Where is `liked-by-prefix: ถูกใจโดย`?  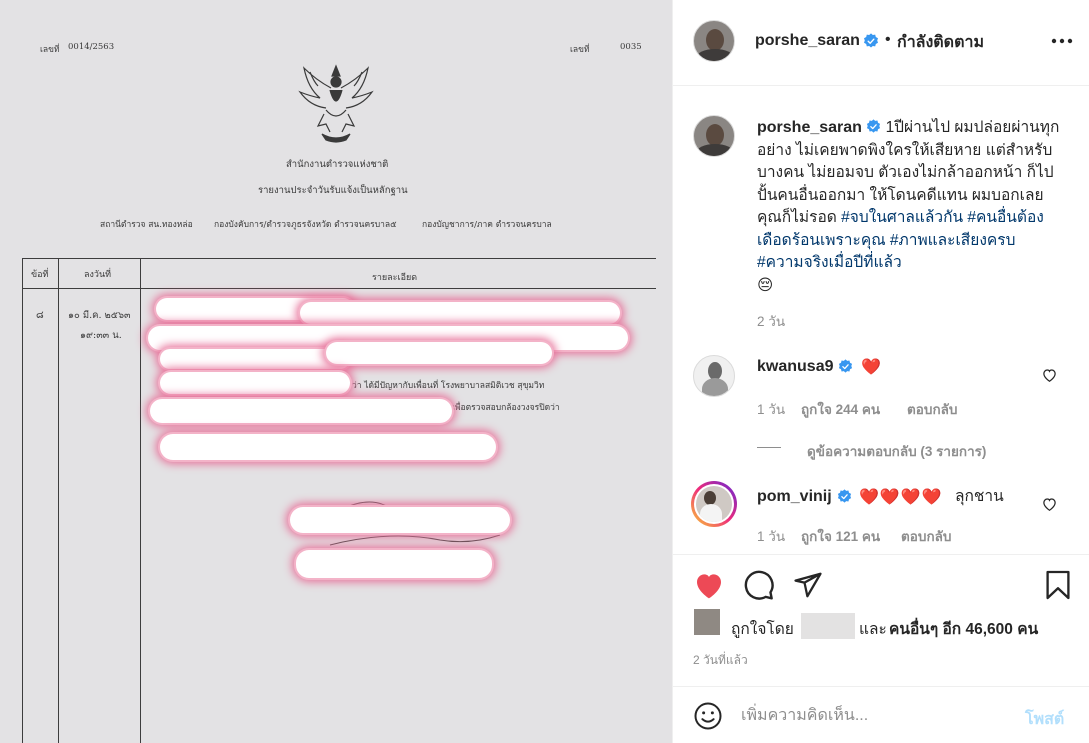 liked-by-prefix: ถูกใจโดย is located at coordinates (762, 629).